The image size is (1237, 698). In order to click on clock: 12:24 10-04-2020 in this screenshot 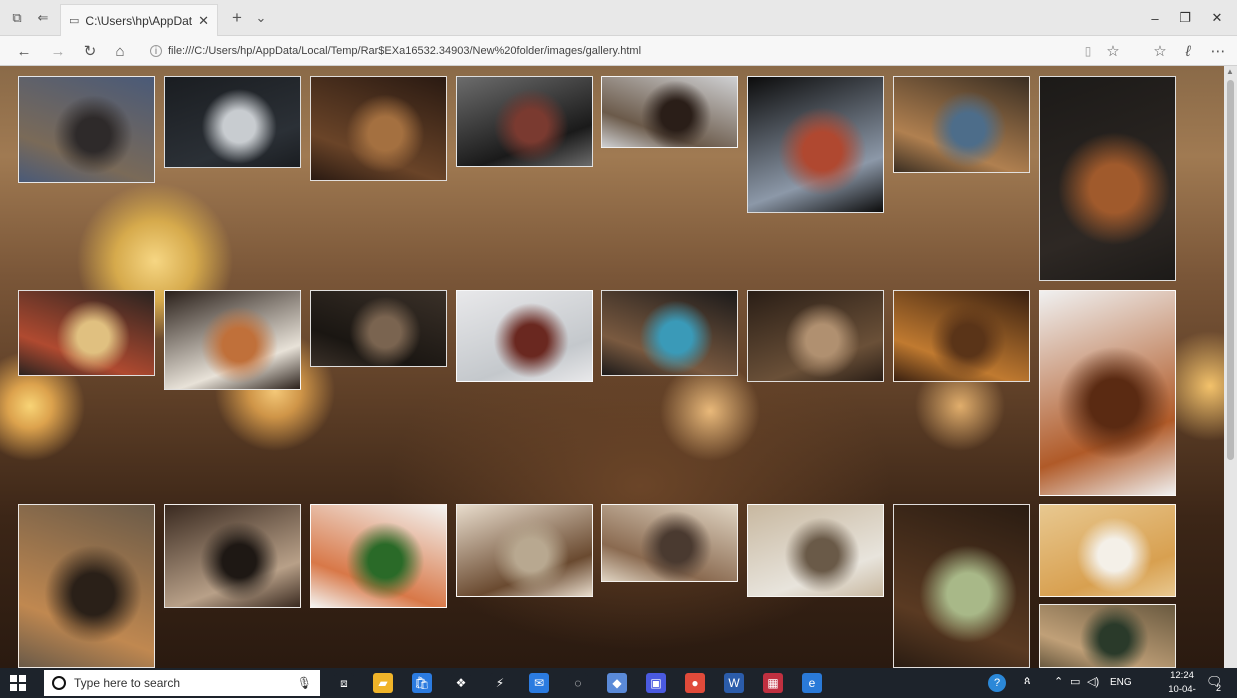, I will do `click(1182, 683)`.